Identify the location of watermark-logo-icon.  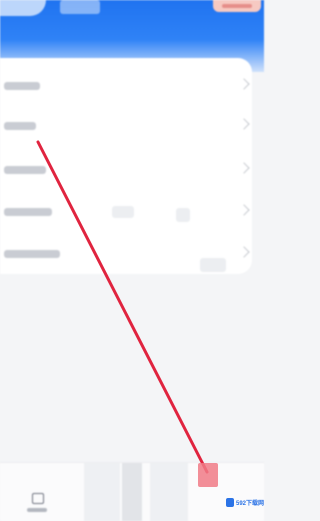
(230, 502).